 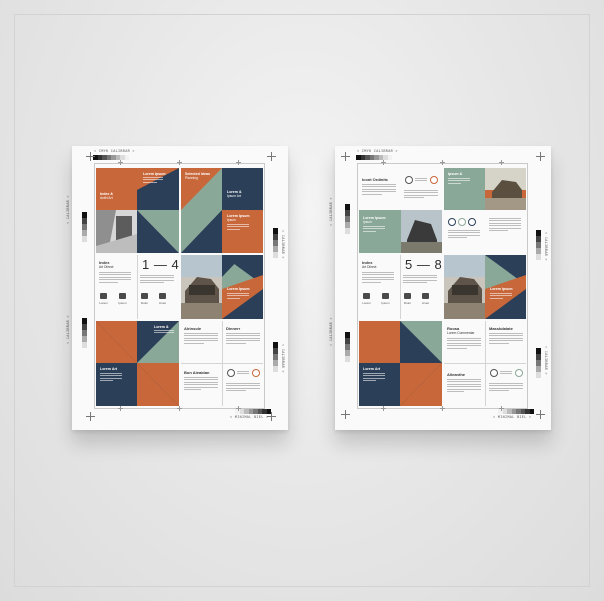 I want to click on panel-title: Dinnerr, so click(x=233, y=328).